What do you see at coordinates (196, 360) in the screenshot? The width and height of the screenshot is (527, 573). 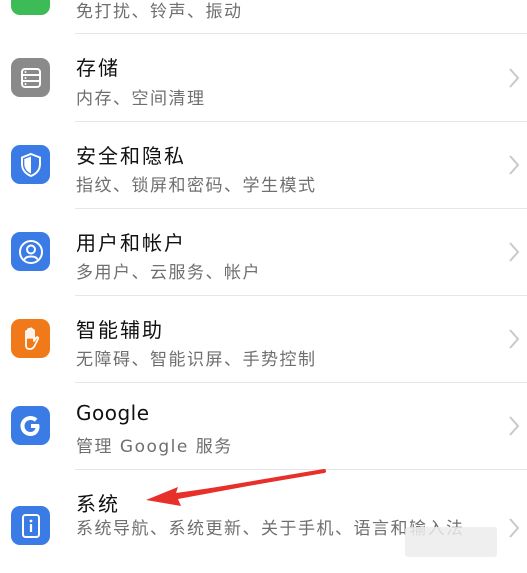 I see `settings-item-subtitle: 无障碍、智能识屏、手势控制` at bounding box center [196, 360].